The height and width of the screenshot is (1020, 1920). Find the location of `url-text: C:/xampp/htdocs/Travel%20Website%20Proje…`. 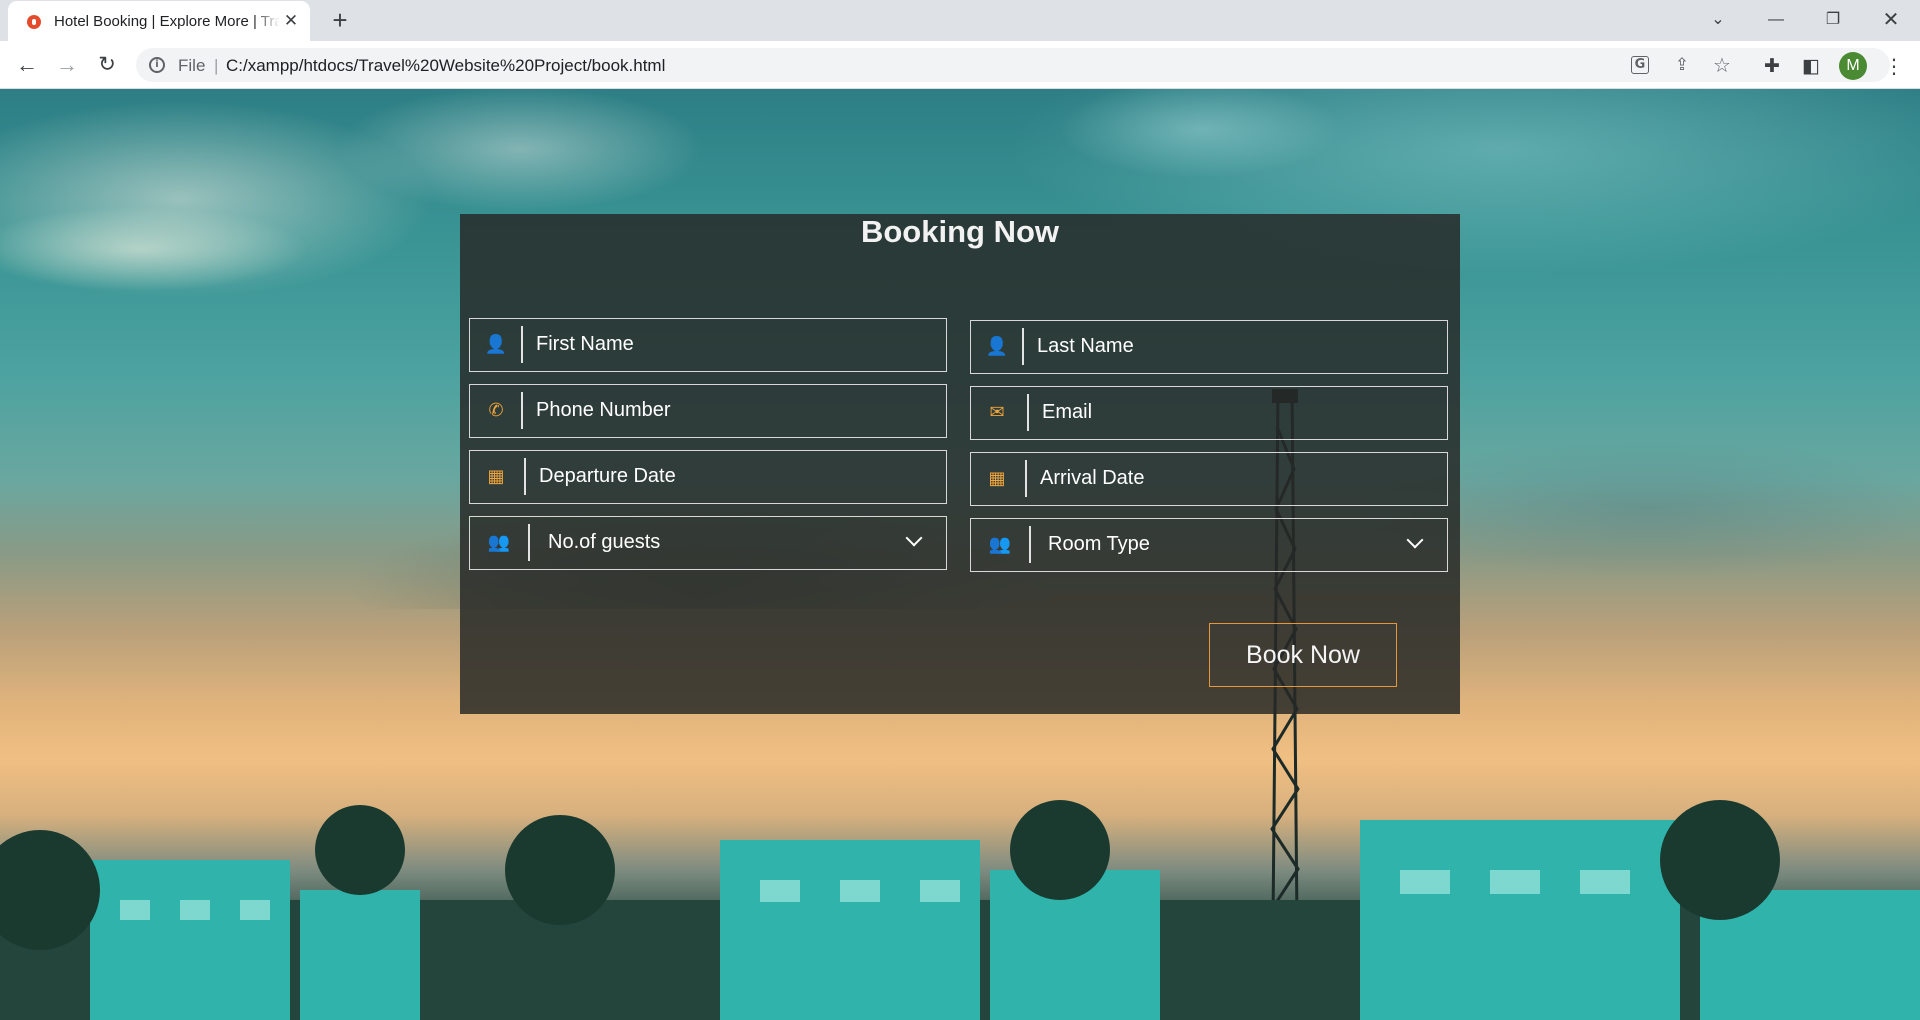

url-text: C:/xampp/htdocs/Travel%20Website%20Proje… is located at coordinates (445, 66).